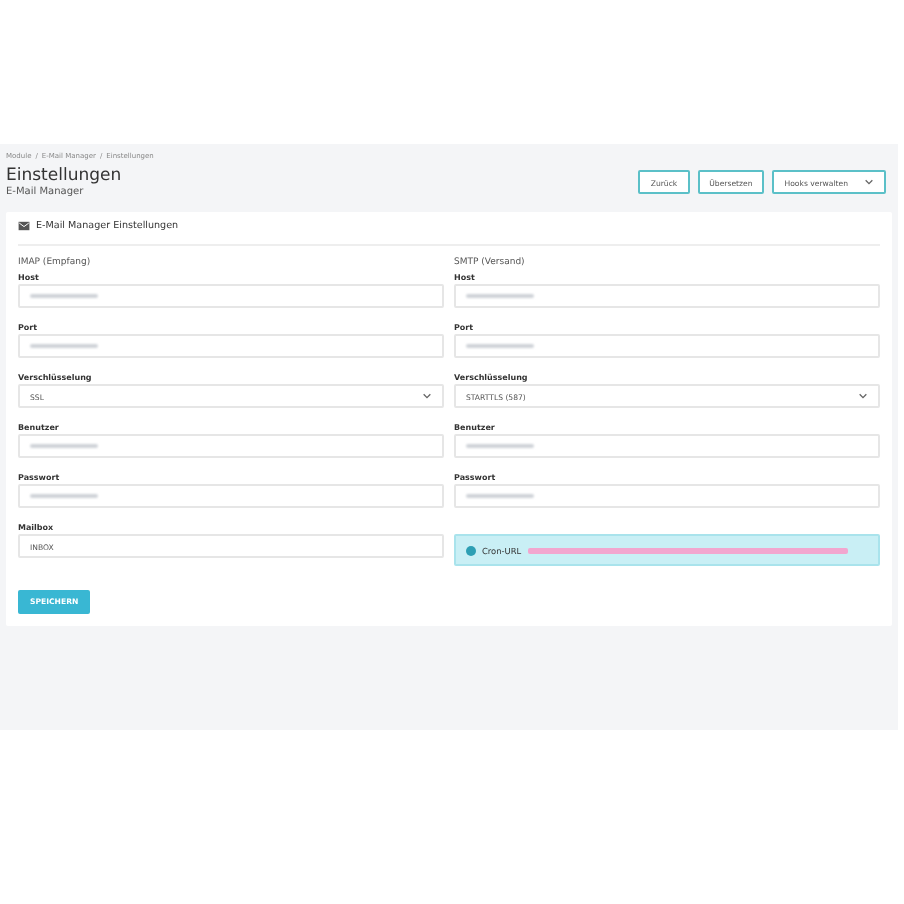 Image resolution: width=904 pixels, height=904 pixels. What do you see at coordinates (687, 550) in the screenshot?
I see `blurred-link` at bounding box center [687, 550].